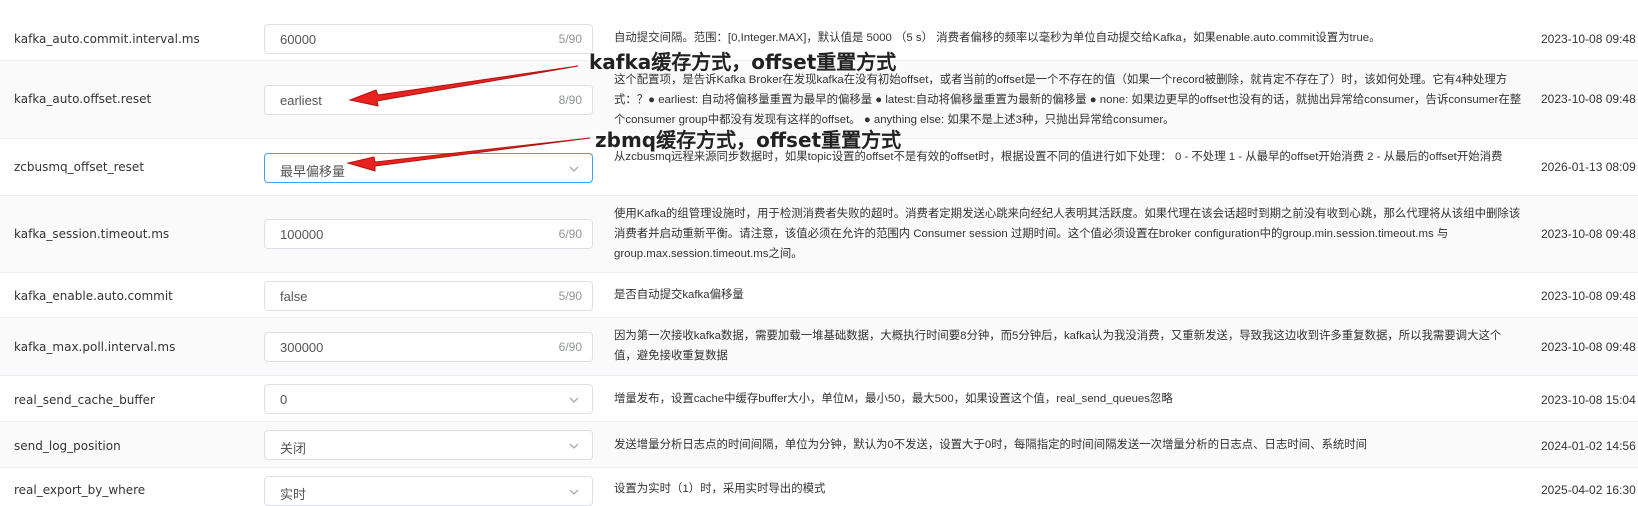 The width and height of the screenshot is (1638, 506). What do you see at coordinates (84, 400) in the screenshot?
I see `param-name: real_send_cache_buffer` at bounding box center [84, 400].